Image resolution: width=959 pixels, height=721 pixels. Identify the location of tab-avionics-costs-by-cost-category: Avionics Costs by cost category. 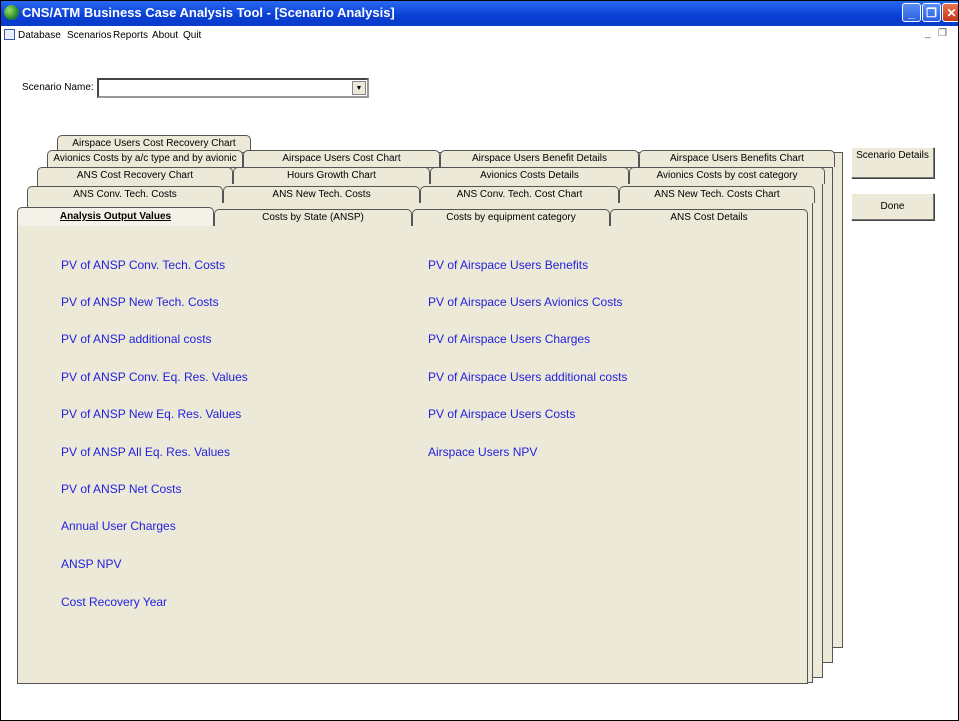
(727, 175).